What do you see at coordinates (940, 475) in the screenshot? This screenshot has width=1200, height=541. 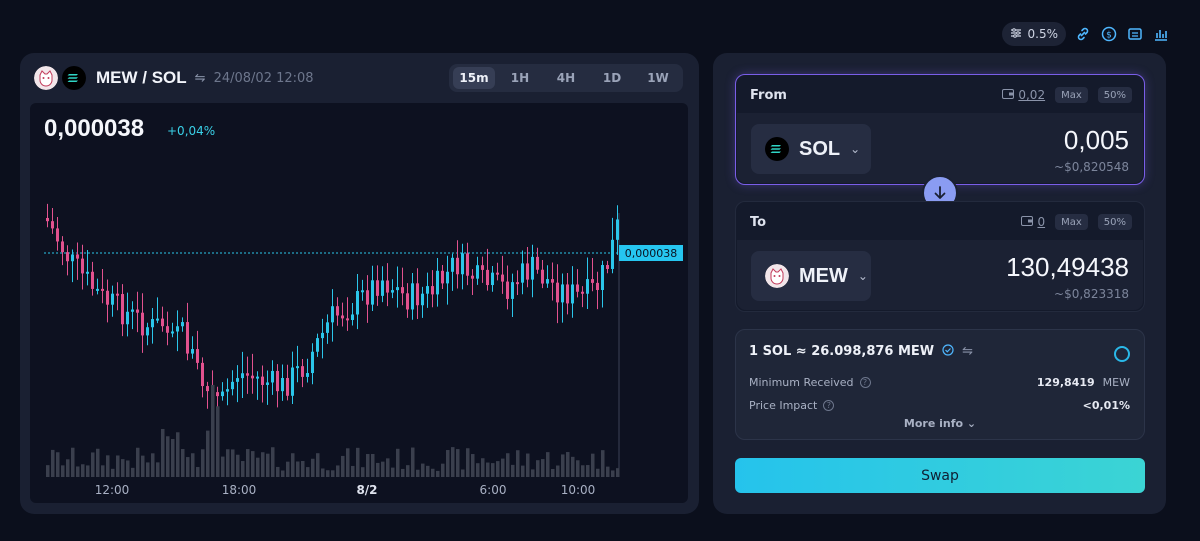 I see `swap-button: Swap` at bounding box center [940, 475].